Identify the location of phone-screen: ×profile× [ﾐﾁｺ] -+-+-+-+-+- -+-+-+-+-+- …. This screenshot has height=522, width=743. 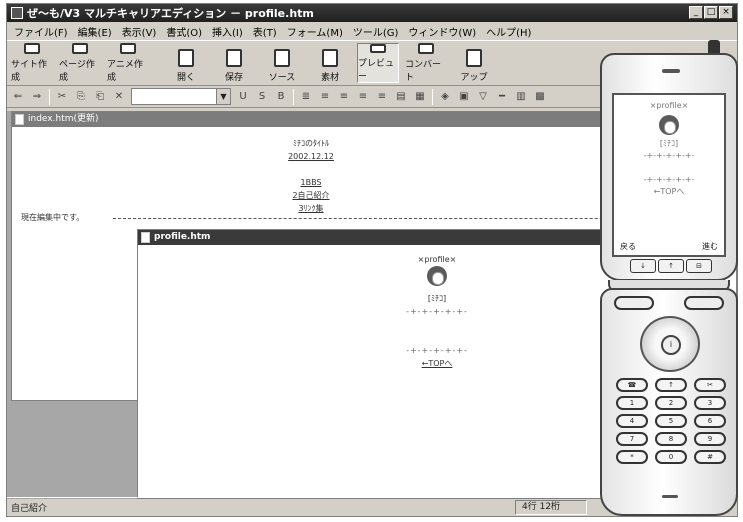
(669, 175).